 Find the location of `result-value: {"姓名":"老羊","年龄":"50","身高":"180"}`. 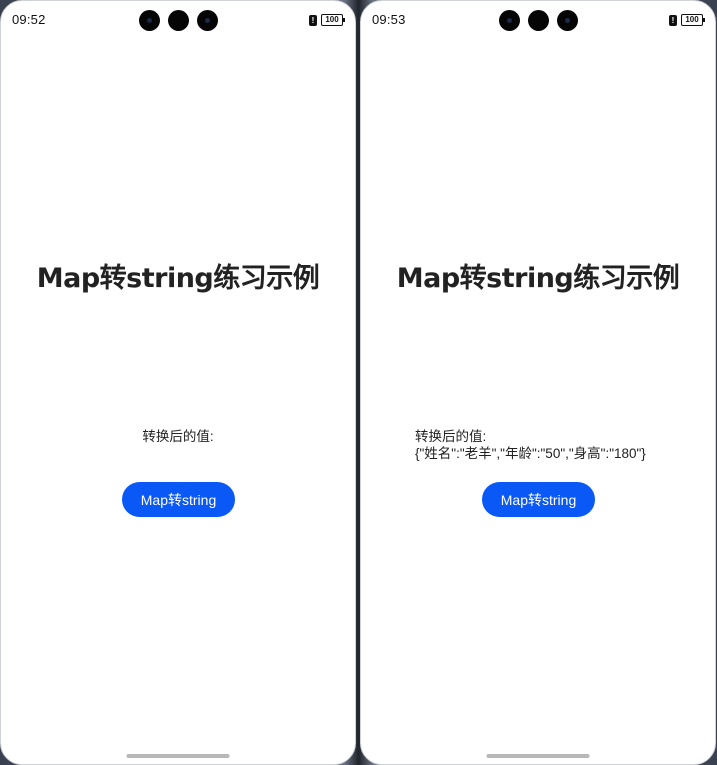

result-value: {"姓名":"老羊","年龄":"50","身高":"180"} is located at coordinates (530, 453).